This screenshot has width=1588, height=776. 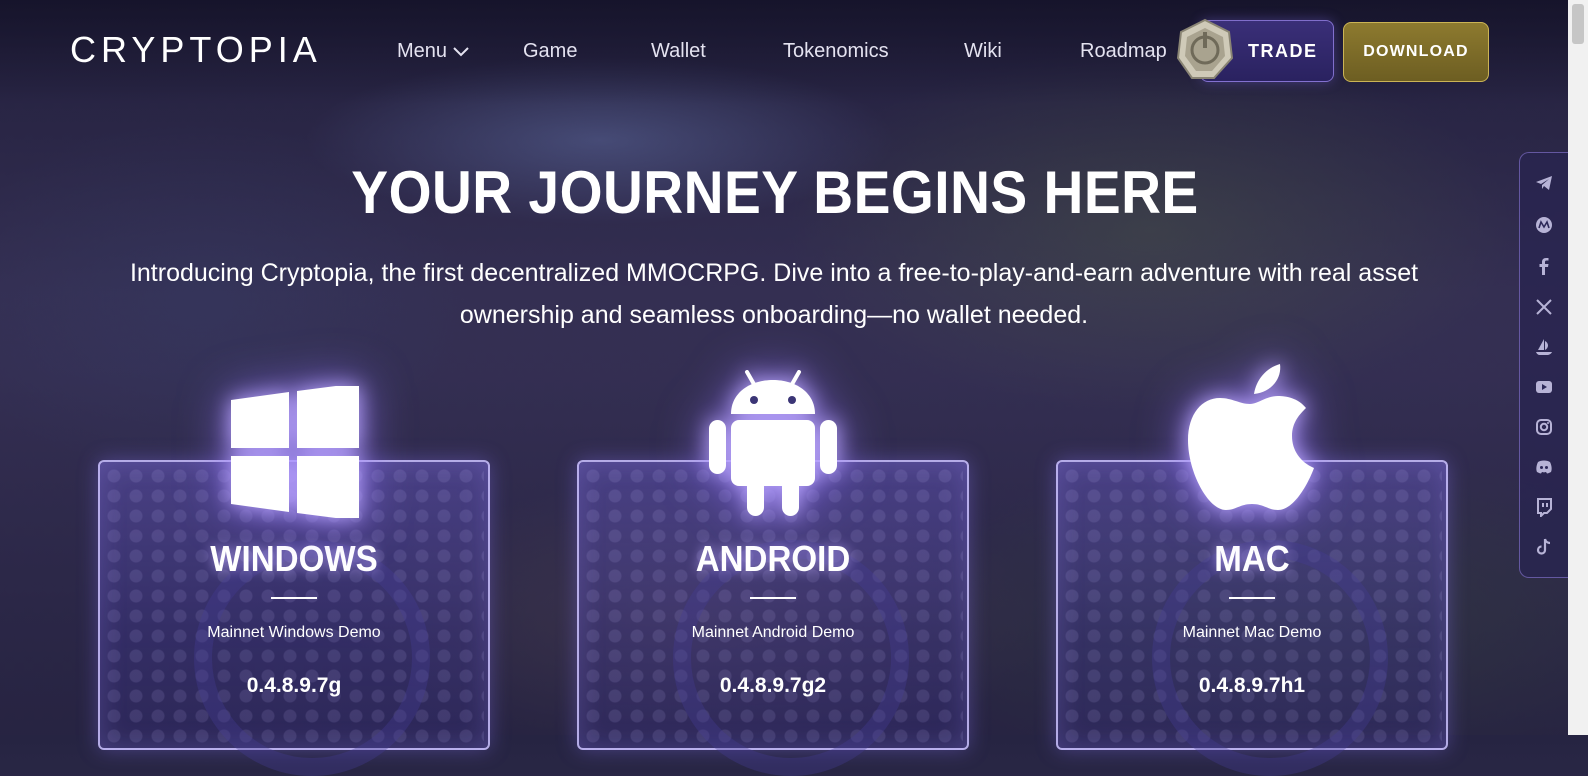 I want to click on card-version: 0.4.8.9.7g2, so click(x=773, y=685).